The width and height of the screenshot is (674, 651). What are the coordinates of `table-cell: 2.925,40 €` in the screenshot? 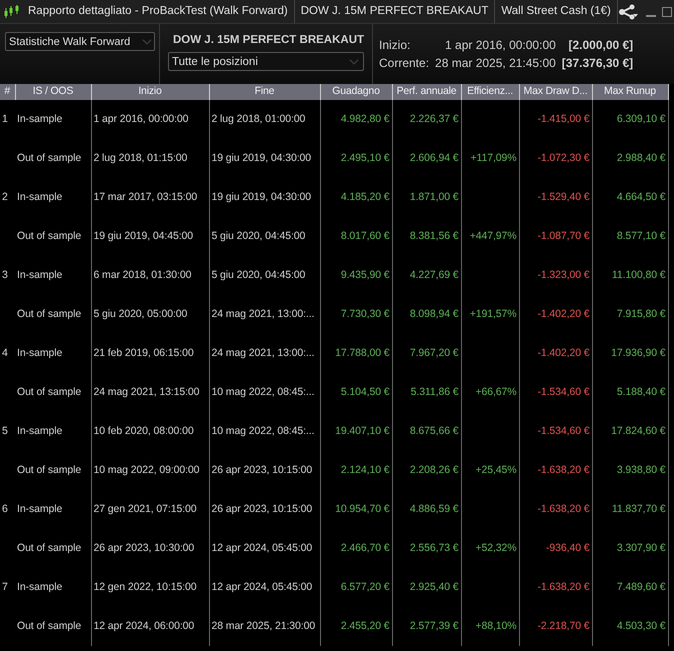 It's located at (434, 586).